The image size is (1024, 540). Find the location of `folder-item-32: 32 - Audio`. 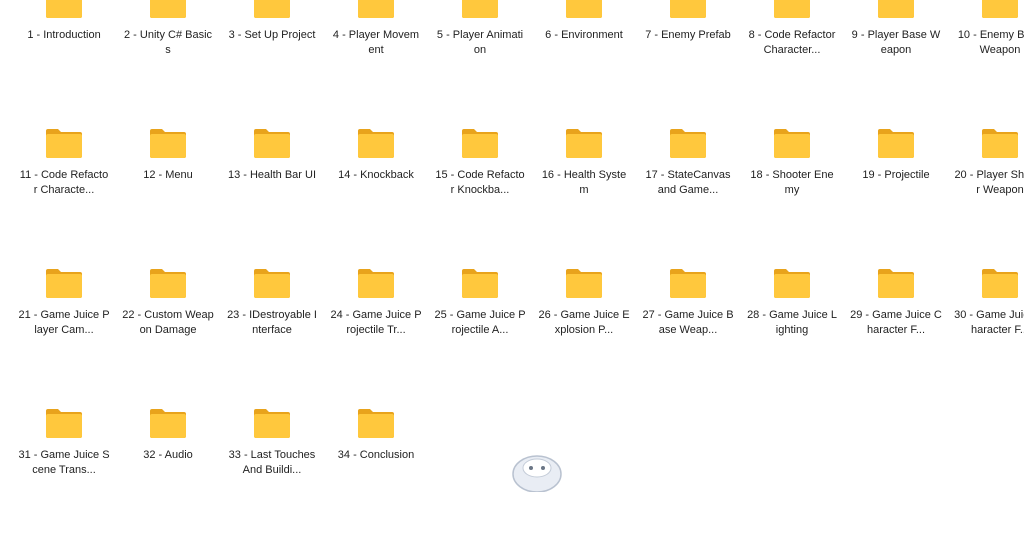

folder-item-32: 32 - Audio is located at coordinates (168, 470).